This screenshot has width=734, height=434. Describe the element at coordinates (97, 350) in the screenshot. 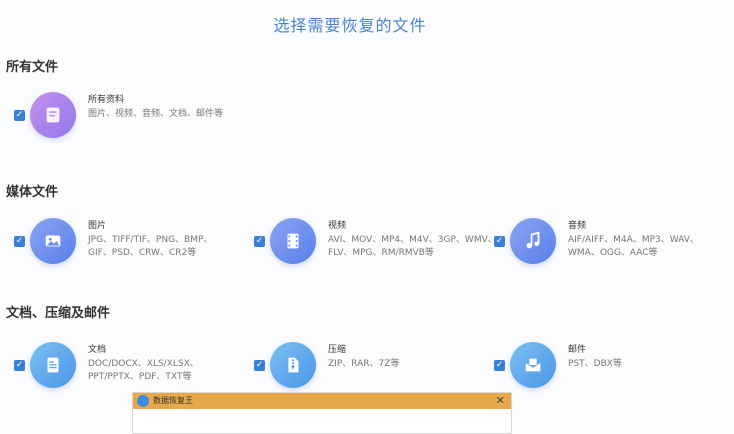

I see `card-name: 文档` at that location.